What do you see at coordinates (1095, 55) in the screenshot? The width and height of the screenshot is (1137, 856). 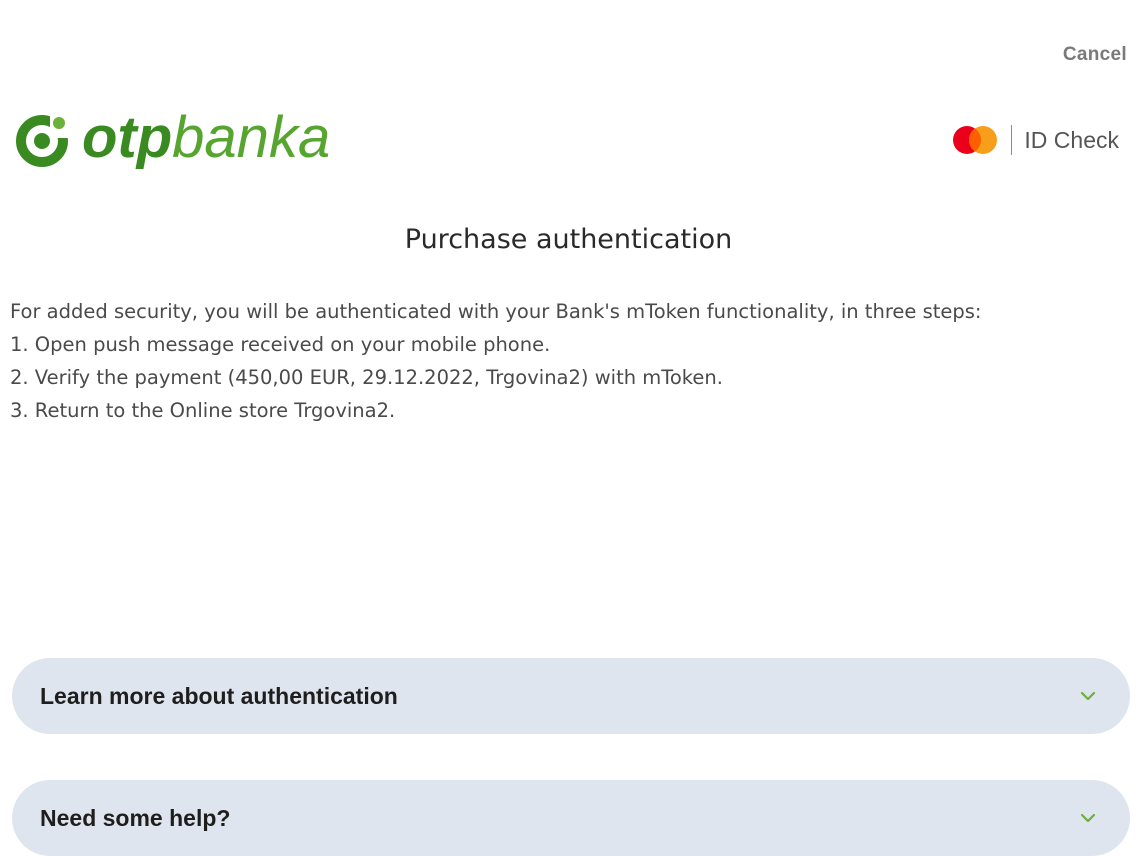 I see `cancel-link: Cancel` at bounding box center [1095, 55].